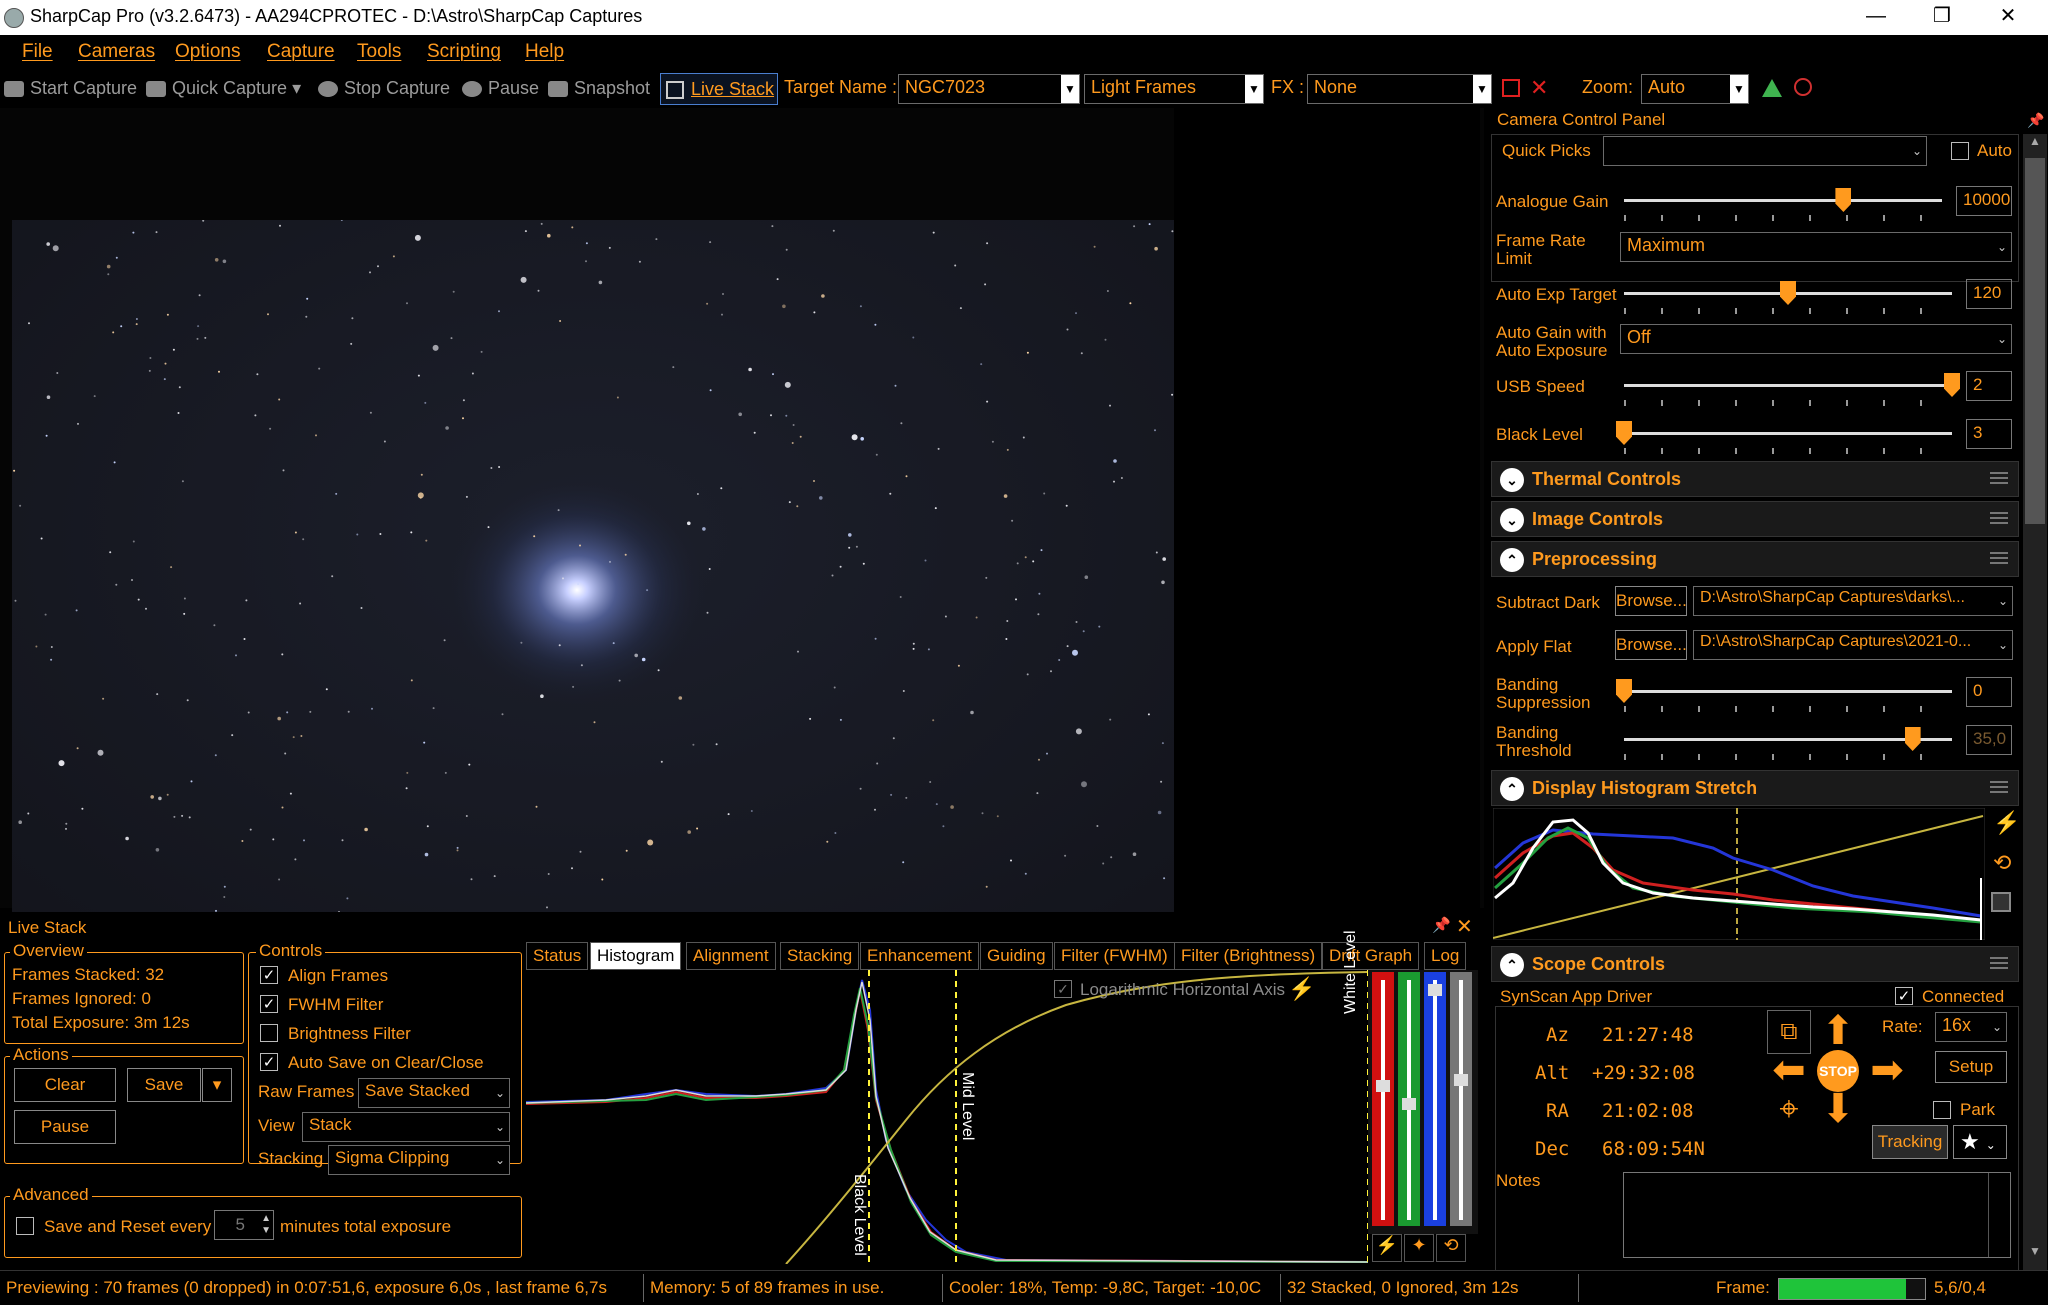  I want to click on tracking-button: Tracking, so click(1910, 1142).